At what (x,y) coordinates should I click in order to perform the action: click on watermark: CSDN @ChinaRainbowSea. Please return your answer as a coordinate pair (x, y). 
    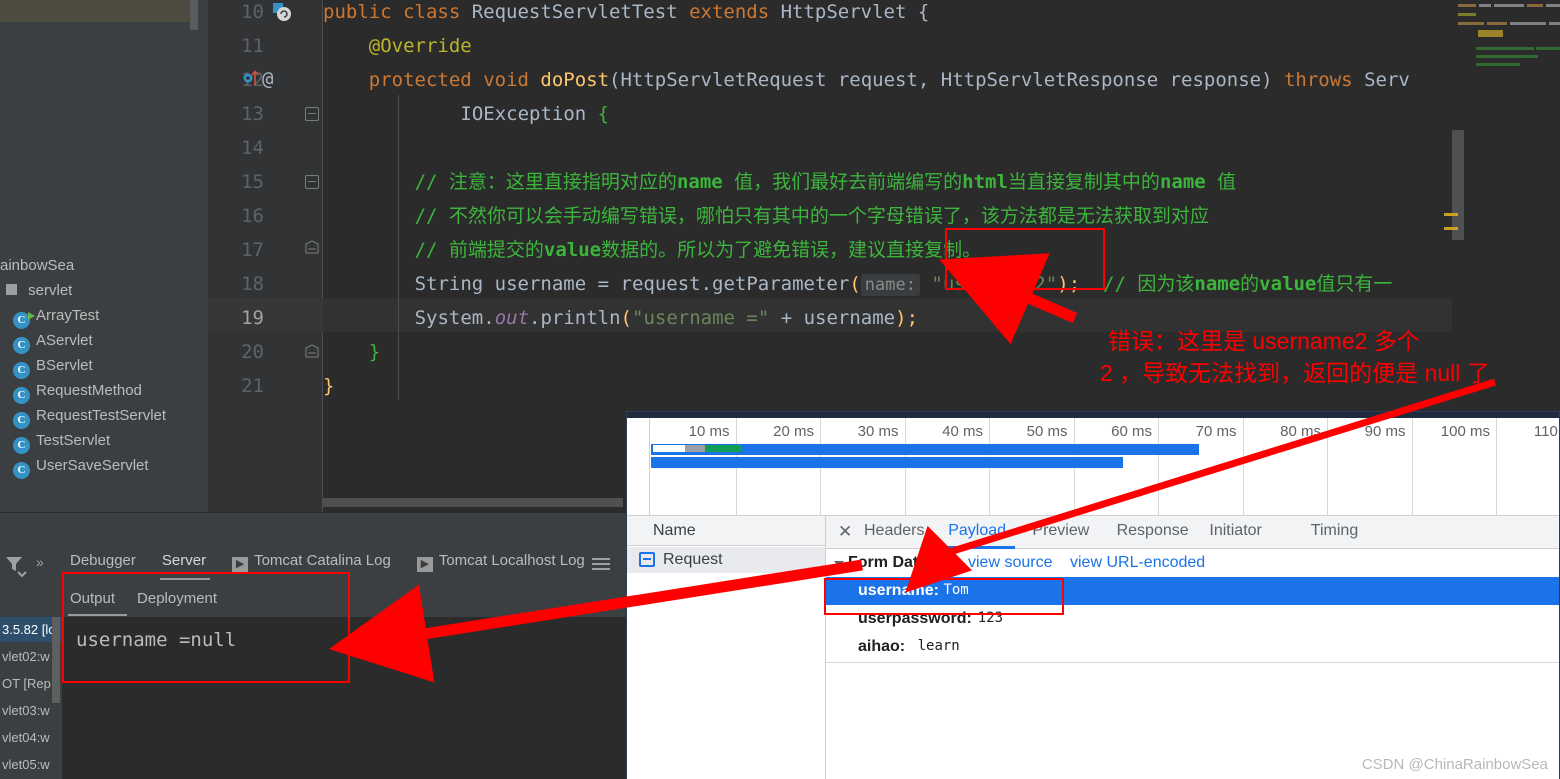
    Looking at the image, I should click on (1454, 764).